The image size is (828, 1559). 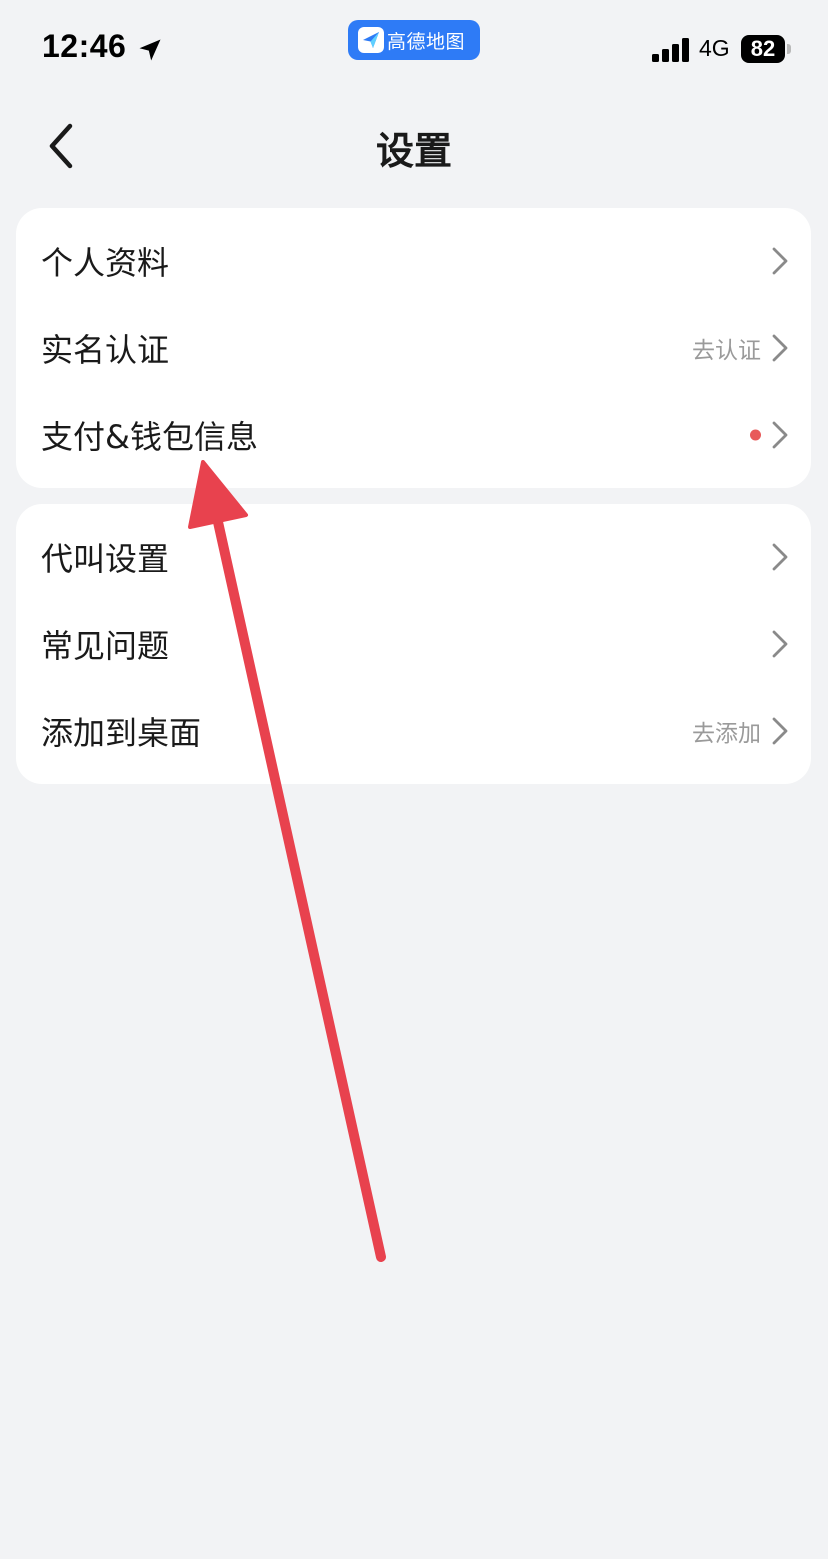 I want to click on row-label: 代叫设置, so click(x=105, y=559).